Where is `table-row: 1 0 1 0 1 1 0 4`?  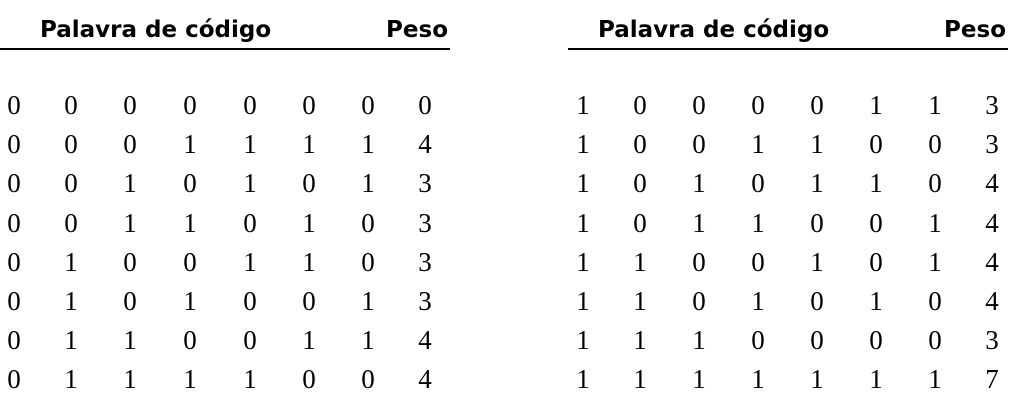 table-row: 1 0 1 0 1 1 0 4 is located at coordinates (788, 183).